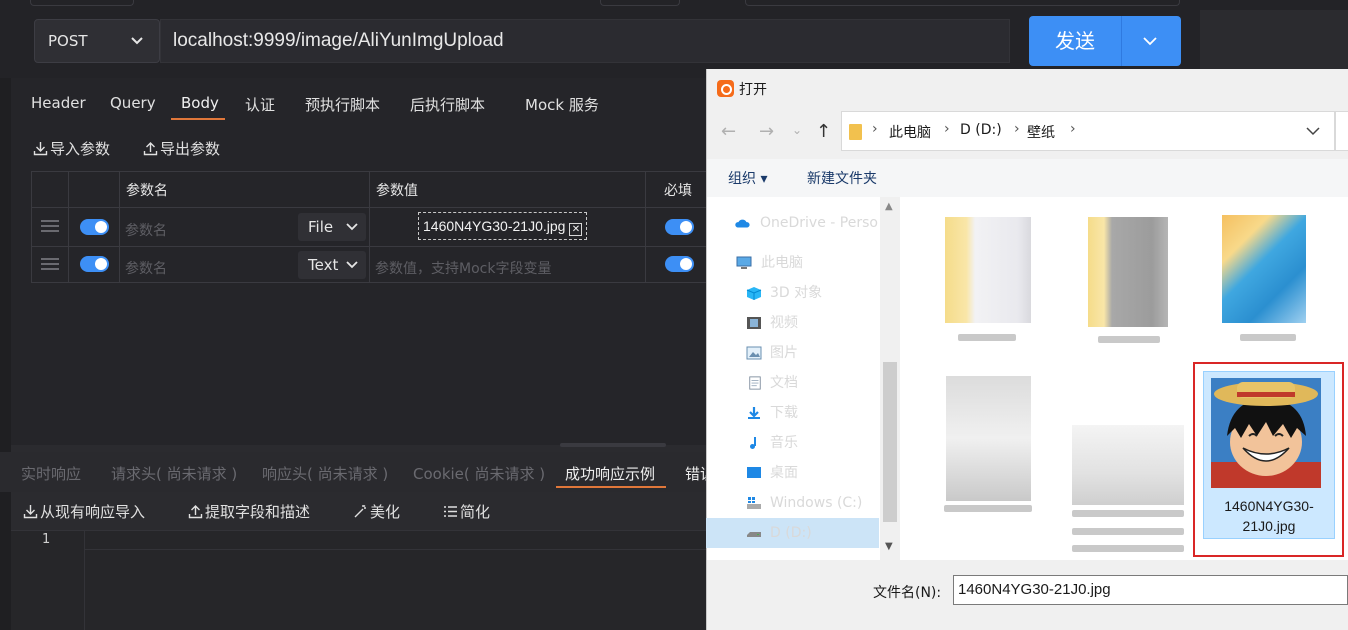 The image size is (1348, 630). What do you see at coordinates (610, 473) in the screenshot?
I see `tab-success-example: 成功响应示例` at bounding box center [610, 473].